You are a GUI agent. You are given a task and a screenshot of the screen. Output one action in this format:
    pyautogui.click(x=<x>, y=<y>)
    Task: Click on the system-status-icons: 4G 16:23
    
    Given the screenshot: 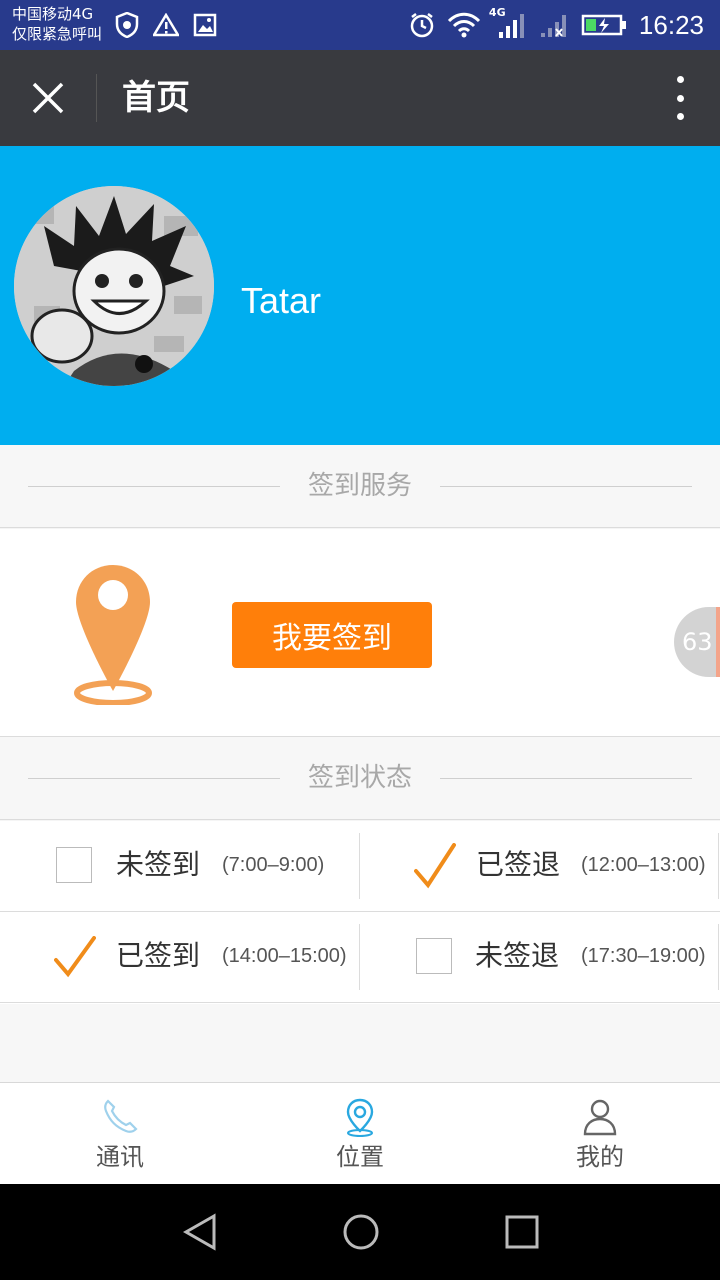 What is the action you would take?
    pyautogui.click(x=556, y=24)
    